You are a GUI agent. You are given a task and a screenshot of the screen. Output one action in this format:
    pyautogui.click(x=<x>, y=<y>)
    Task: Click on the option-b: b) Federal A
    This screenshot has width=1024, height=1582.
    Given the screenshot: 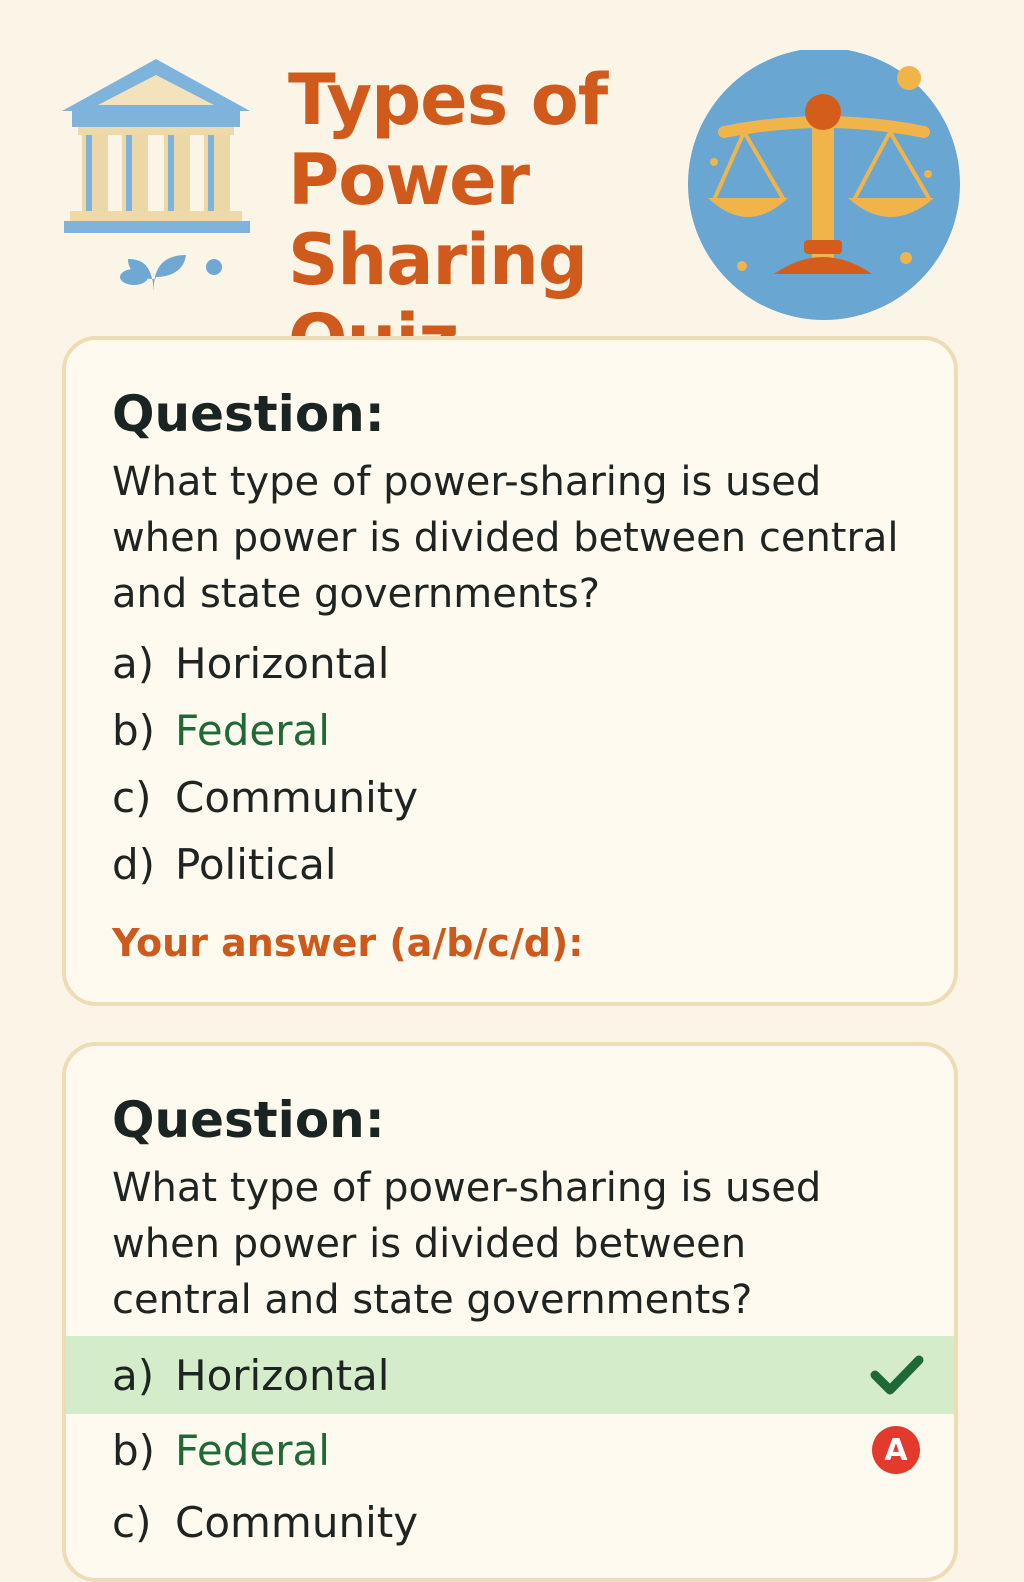 What is the action you would take?
    pyautogui.click(x=510, y=1450)
    